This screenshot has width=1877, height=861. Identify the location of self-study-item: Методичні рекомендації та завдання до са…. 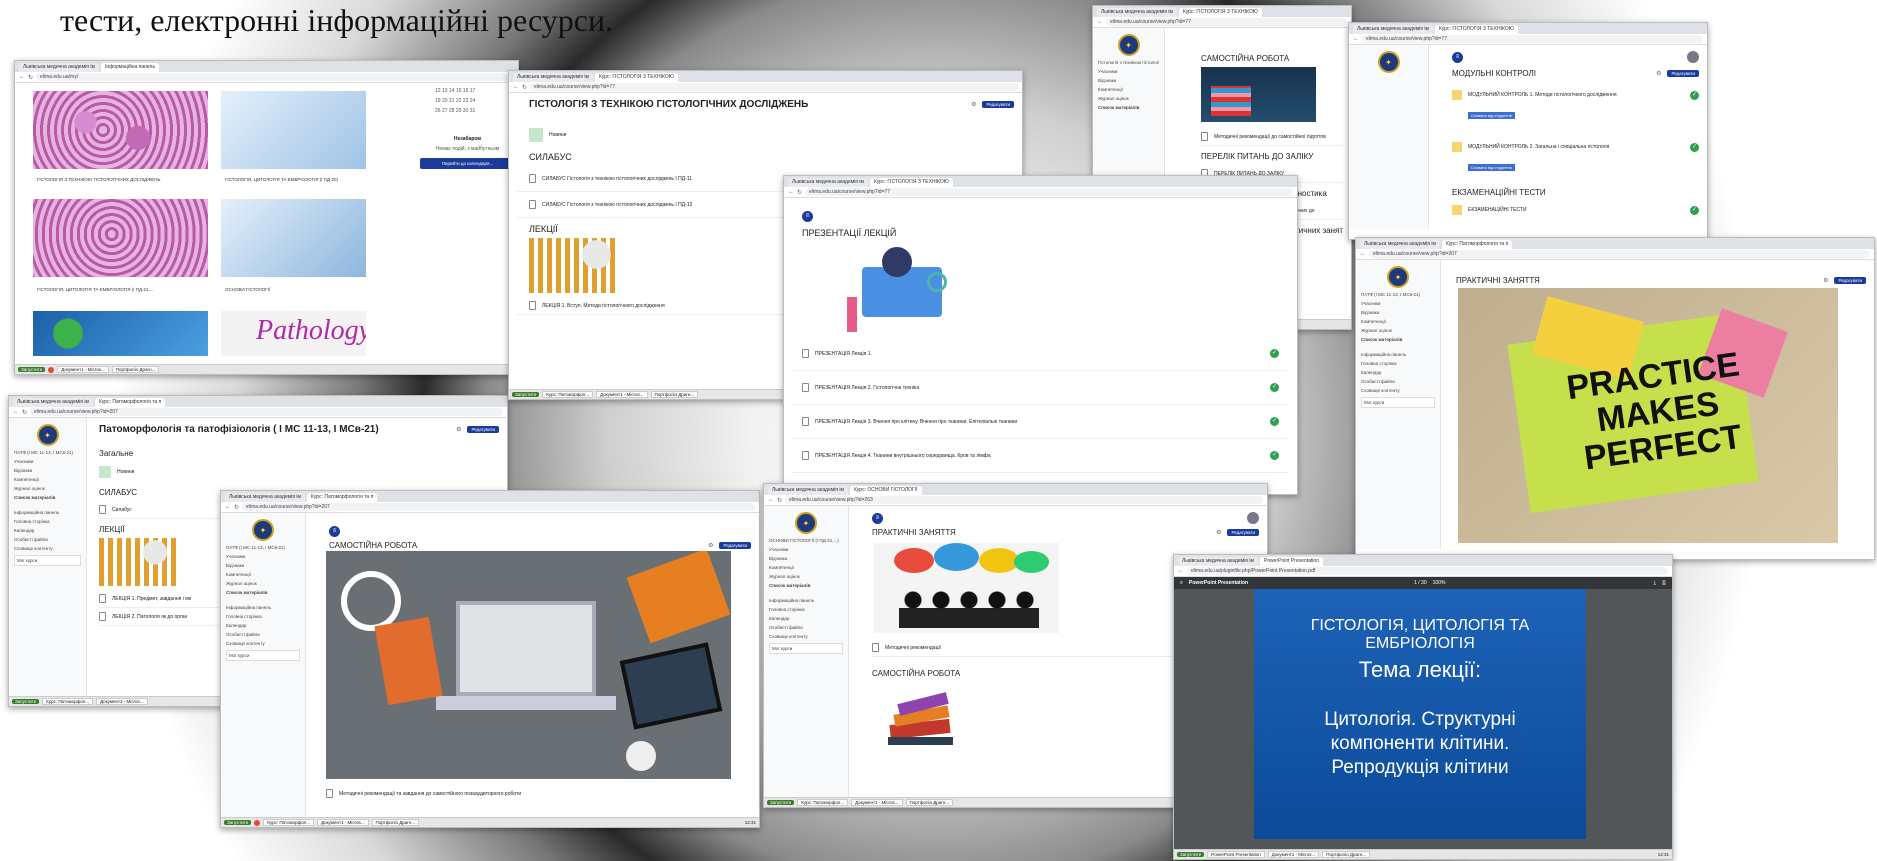
(526, 793).